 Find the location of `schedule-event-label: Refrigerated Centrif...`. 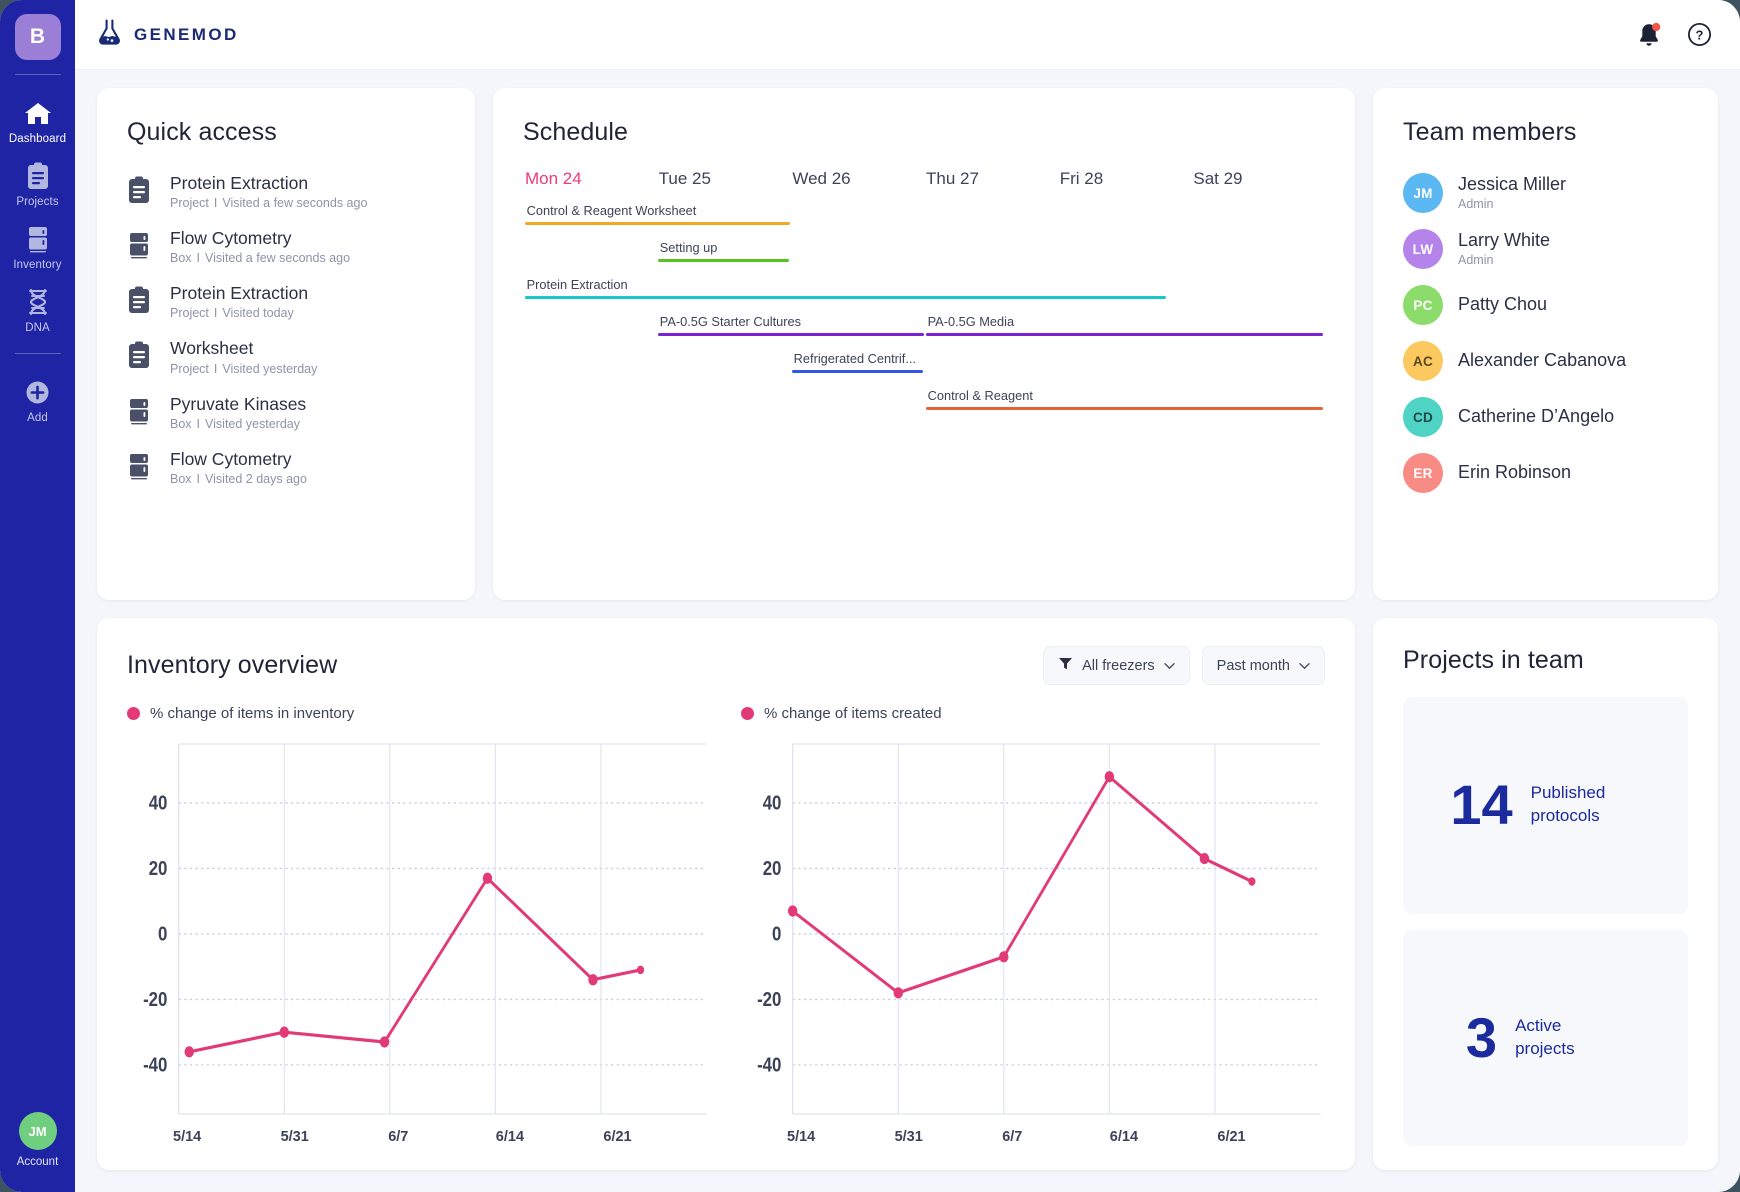

schedule-event-label: Refrigerated Centrif... is located at coordinates (854, 358).